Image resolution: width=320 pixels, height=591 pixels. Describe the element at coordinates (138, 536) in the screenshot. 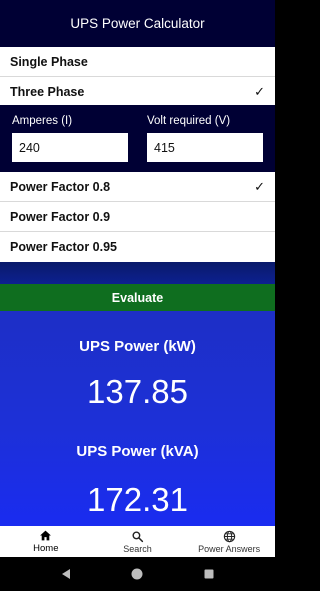

I see `search-icon` at that location.